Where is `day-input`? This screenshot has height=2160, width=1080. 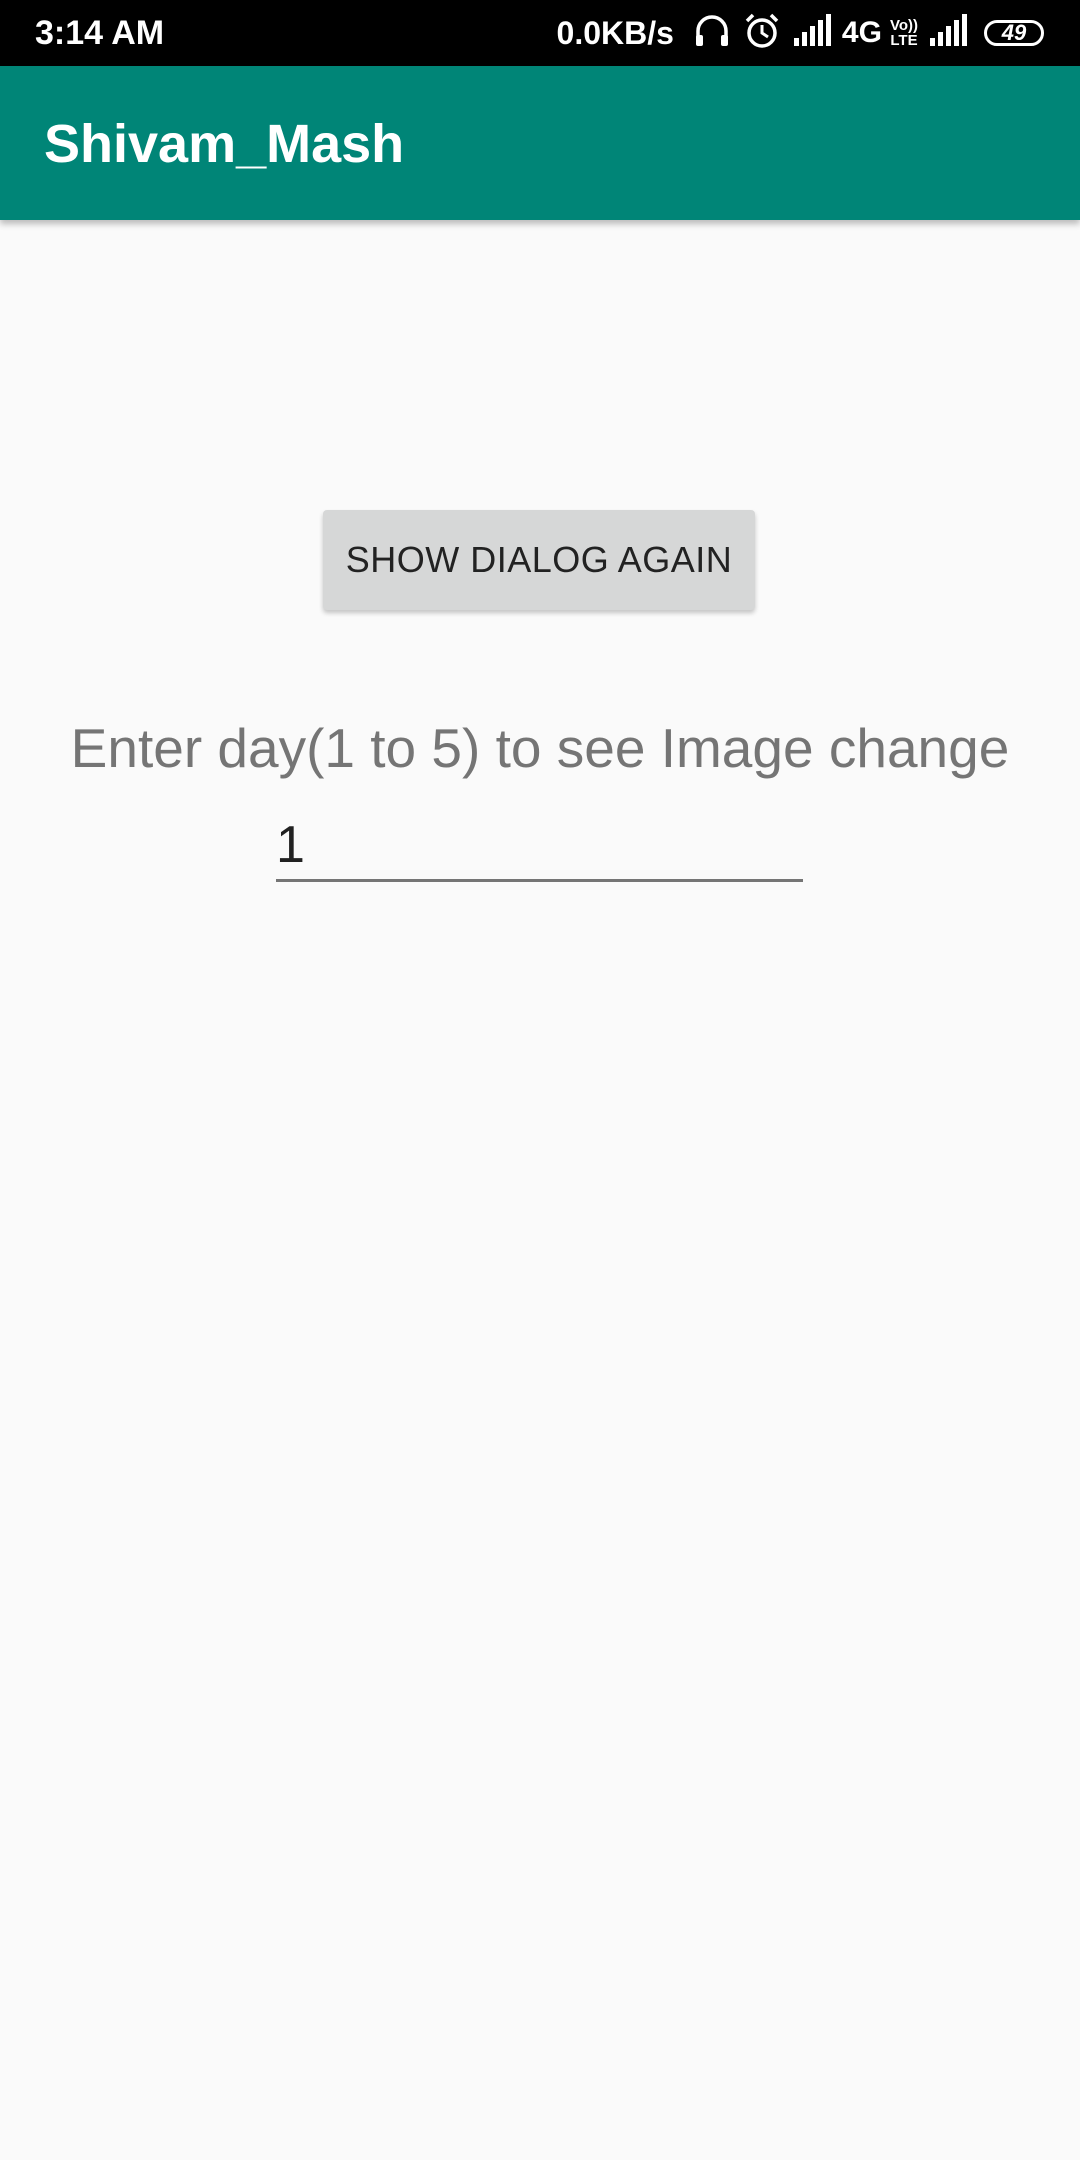 day-input is located at coordinates (539, 846).